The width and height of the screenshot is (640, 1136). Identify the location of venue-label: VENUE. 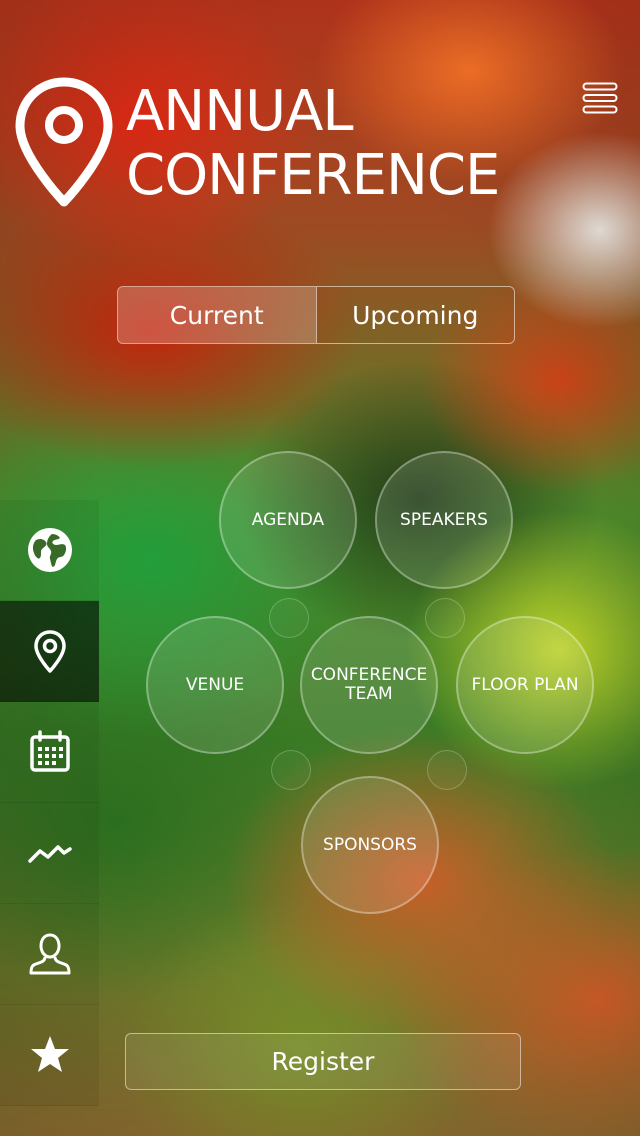
(215, 684).